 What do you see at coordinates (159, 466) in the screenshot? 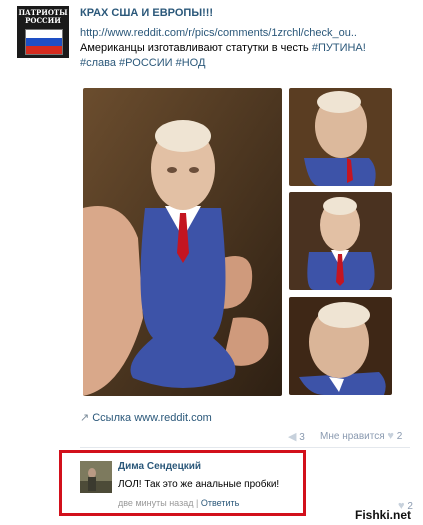
I see `comment-author: Дима Сендецкий` at bounding box center [159, 466].